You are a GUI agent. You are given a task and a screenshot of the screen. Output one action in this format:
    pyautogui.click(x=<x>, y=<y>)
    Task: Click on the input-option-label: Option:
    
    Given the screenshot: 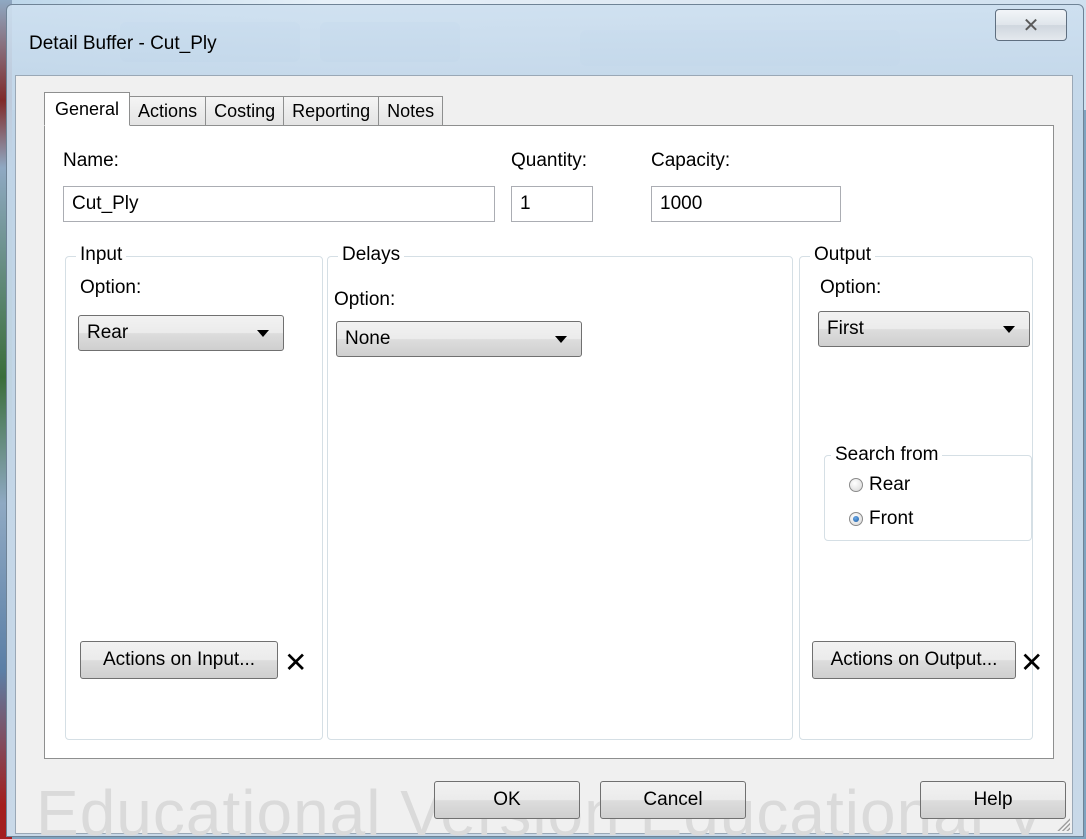 What is the action you would take?
    pyautogui.click(x=111, y=287)
    